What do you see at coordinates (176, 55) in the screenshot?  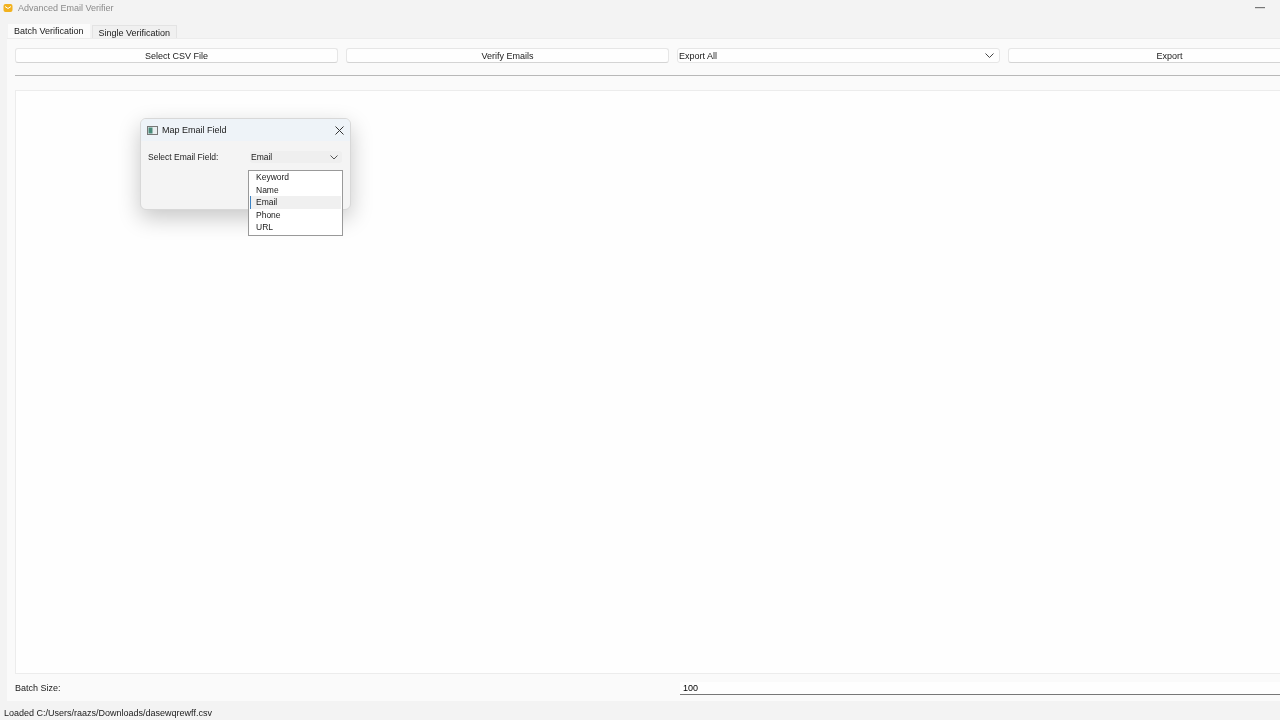 I see `toolbar-button: Select CSV File` at bounding box center [176, 55].